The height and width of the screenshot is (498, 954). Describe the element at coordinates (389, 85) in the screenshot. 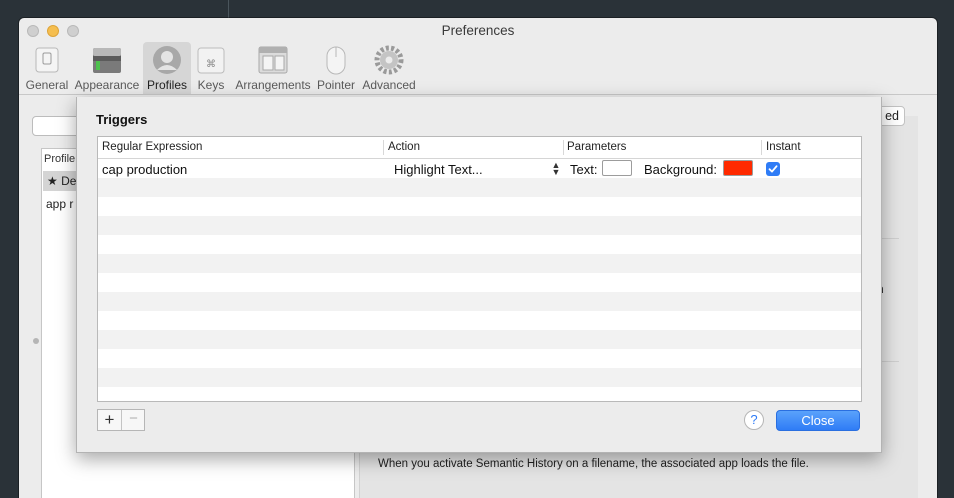

I see `tab-advanced-label: Advanced` at that location.